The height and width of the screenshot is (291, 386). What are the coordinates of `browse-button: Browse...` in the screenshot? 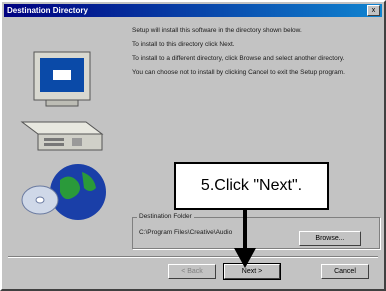 It's located at (330, 238).